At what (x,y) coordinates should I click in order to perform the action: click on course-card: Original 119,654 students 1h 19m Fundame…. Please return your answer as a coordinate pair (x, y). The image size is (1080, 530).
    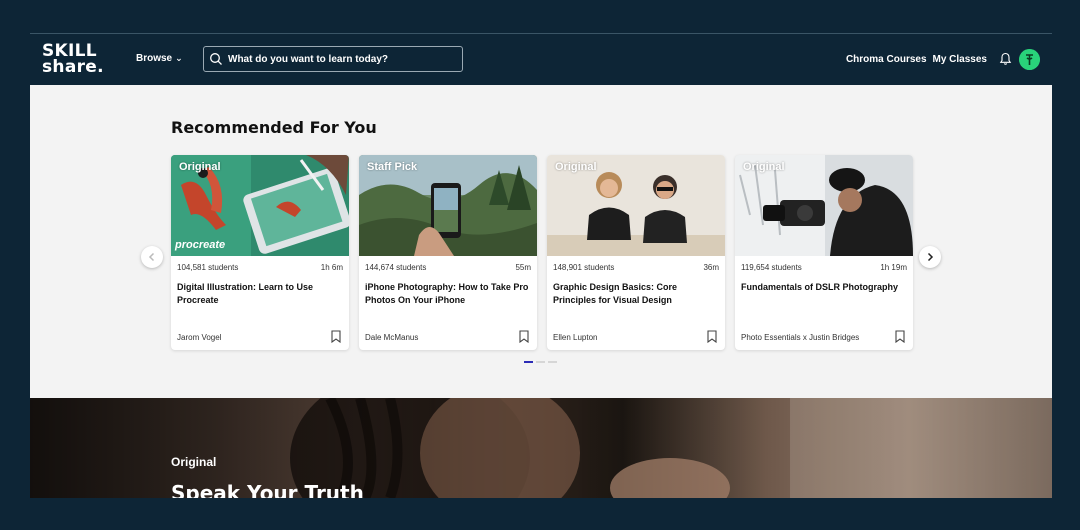
    Looking at the image, I should click on (824, 252).